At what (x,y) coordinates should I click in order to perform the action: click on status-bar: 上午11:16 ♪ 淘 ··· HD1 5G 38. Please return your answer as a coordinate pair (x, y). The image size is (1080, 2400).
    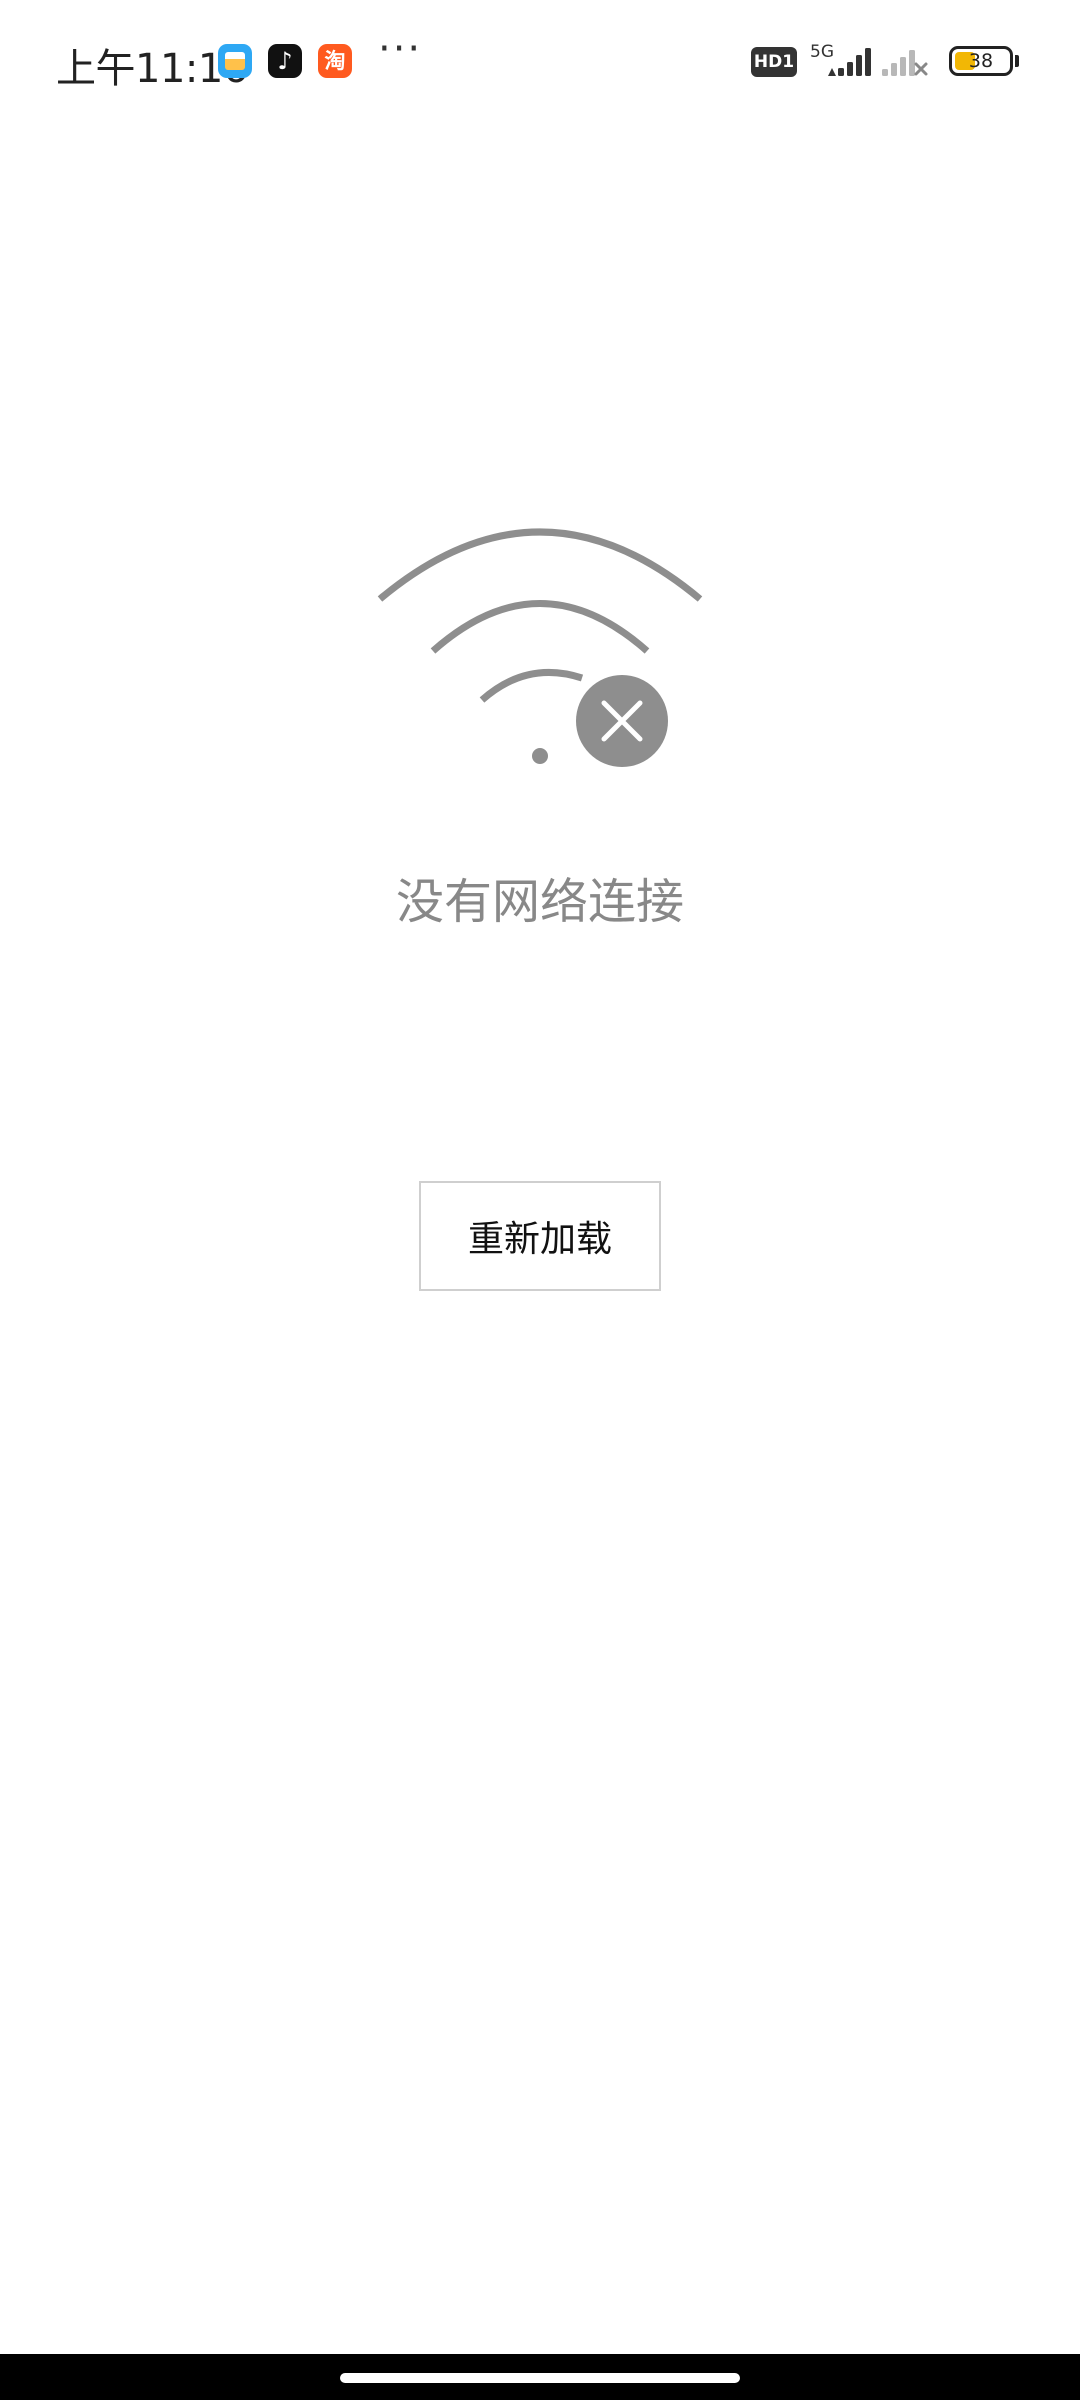
    Looking at the image, I should click on (540, 62).